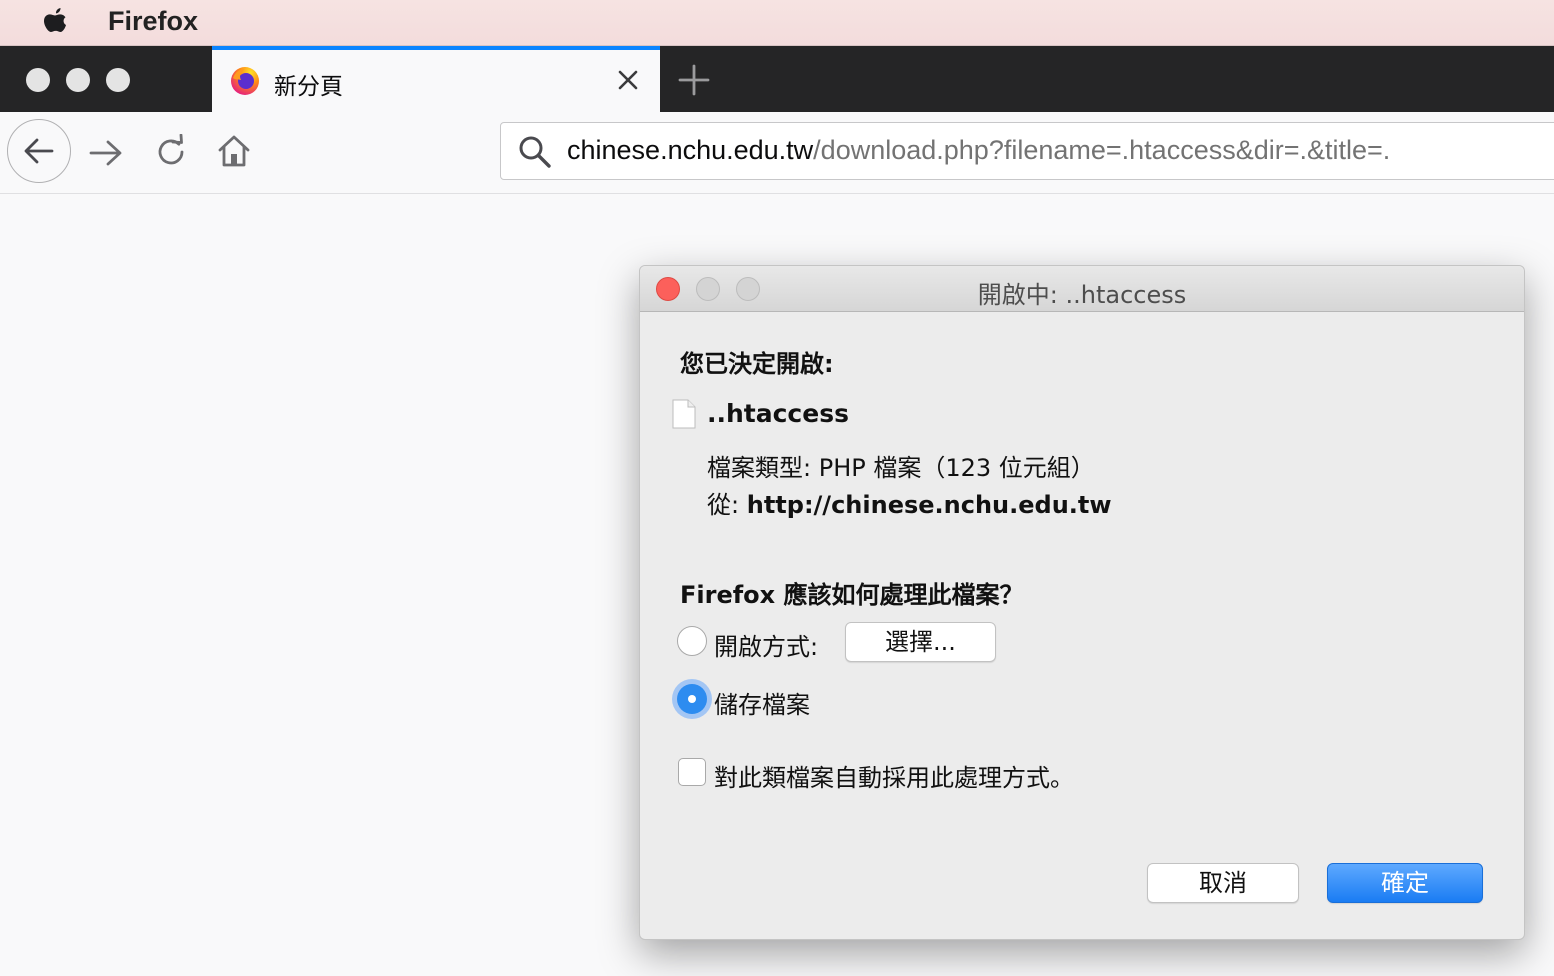  Describe the element at coordinates (535, 152) in the screenshot. I see `search-icon` at that location.